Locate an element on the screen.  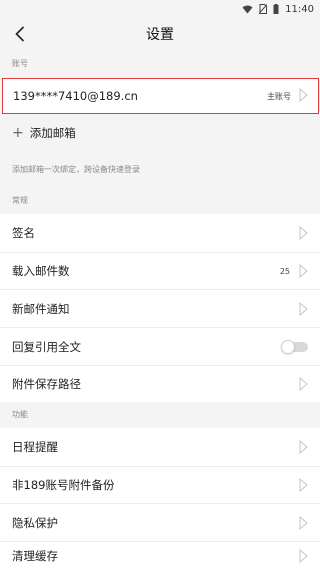
settings-item-label: 签名 is located at coordinates (23, 233).